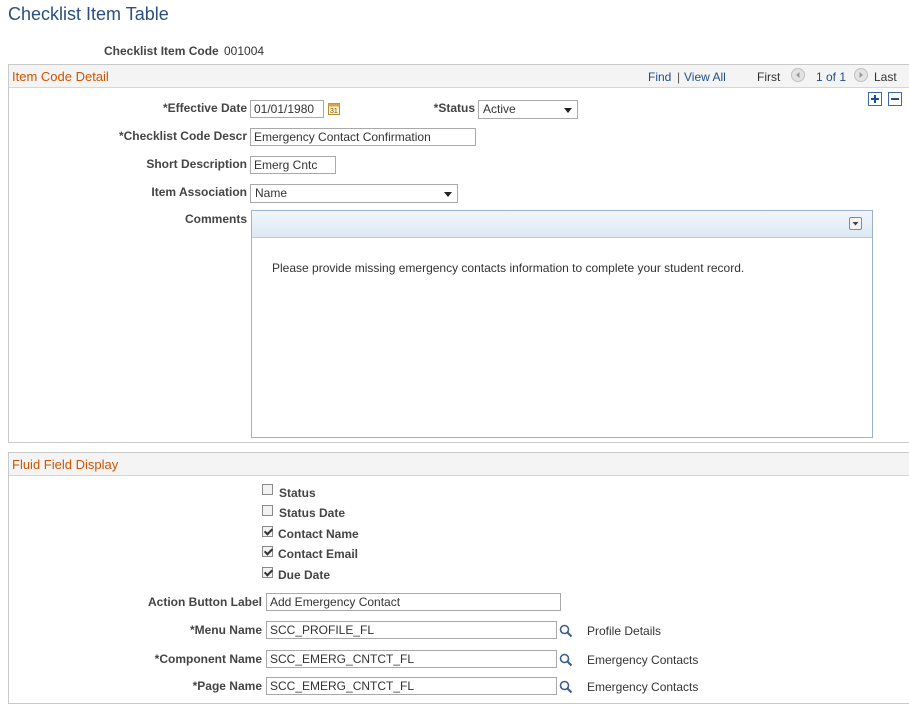 The width and height of the screenshot is (909, 704). What do you see at coordinates (196, 164) in the screenshot?
I see `short-description-label: Short Description` at bounding box center [196, 164].